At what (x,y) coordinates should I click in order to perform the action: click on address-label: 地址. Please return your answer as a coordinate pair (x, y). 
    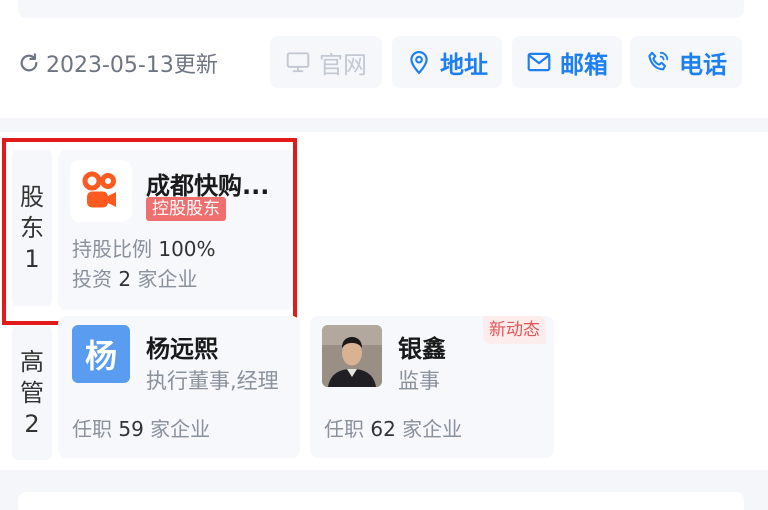
    Looking at the image, I should click on (464, 64).